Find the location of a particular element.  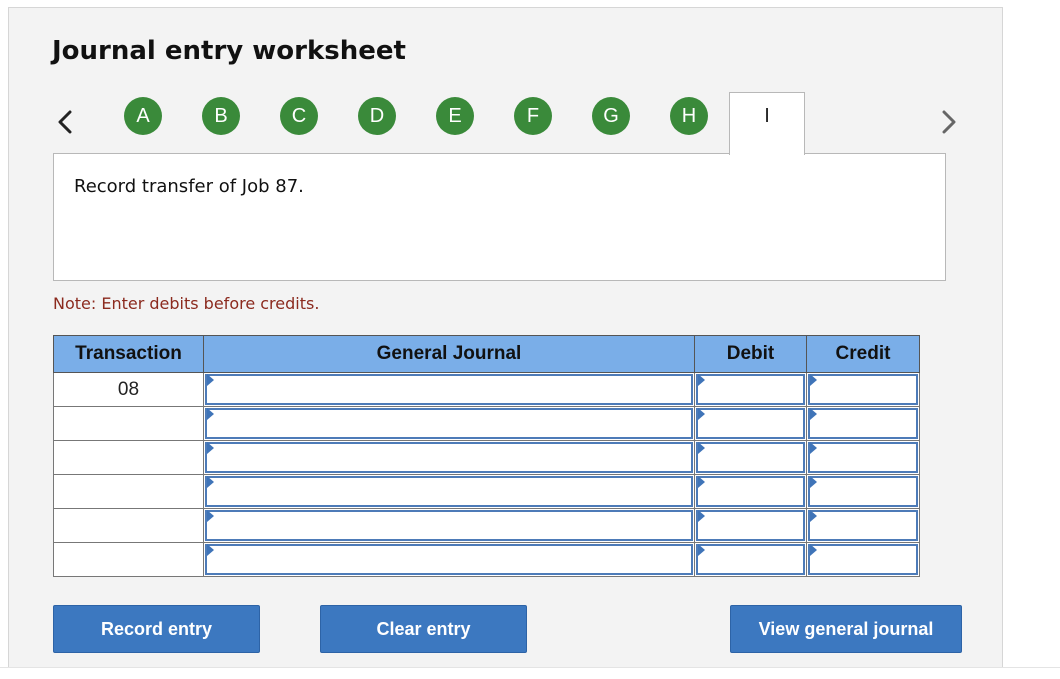

header-transaction: Transaction is located at coordinates (128, 354).